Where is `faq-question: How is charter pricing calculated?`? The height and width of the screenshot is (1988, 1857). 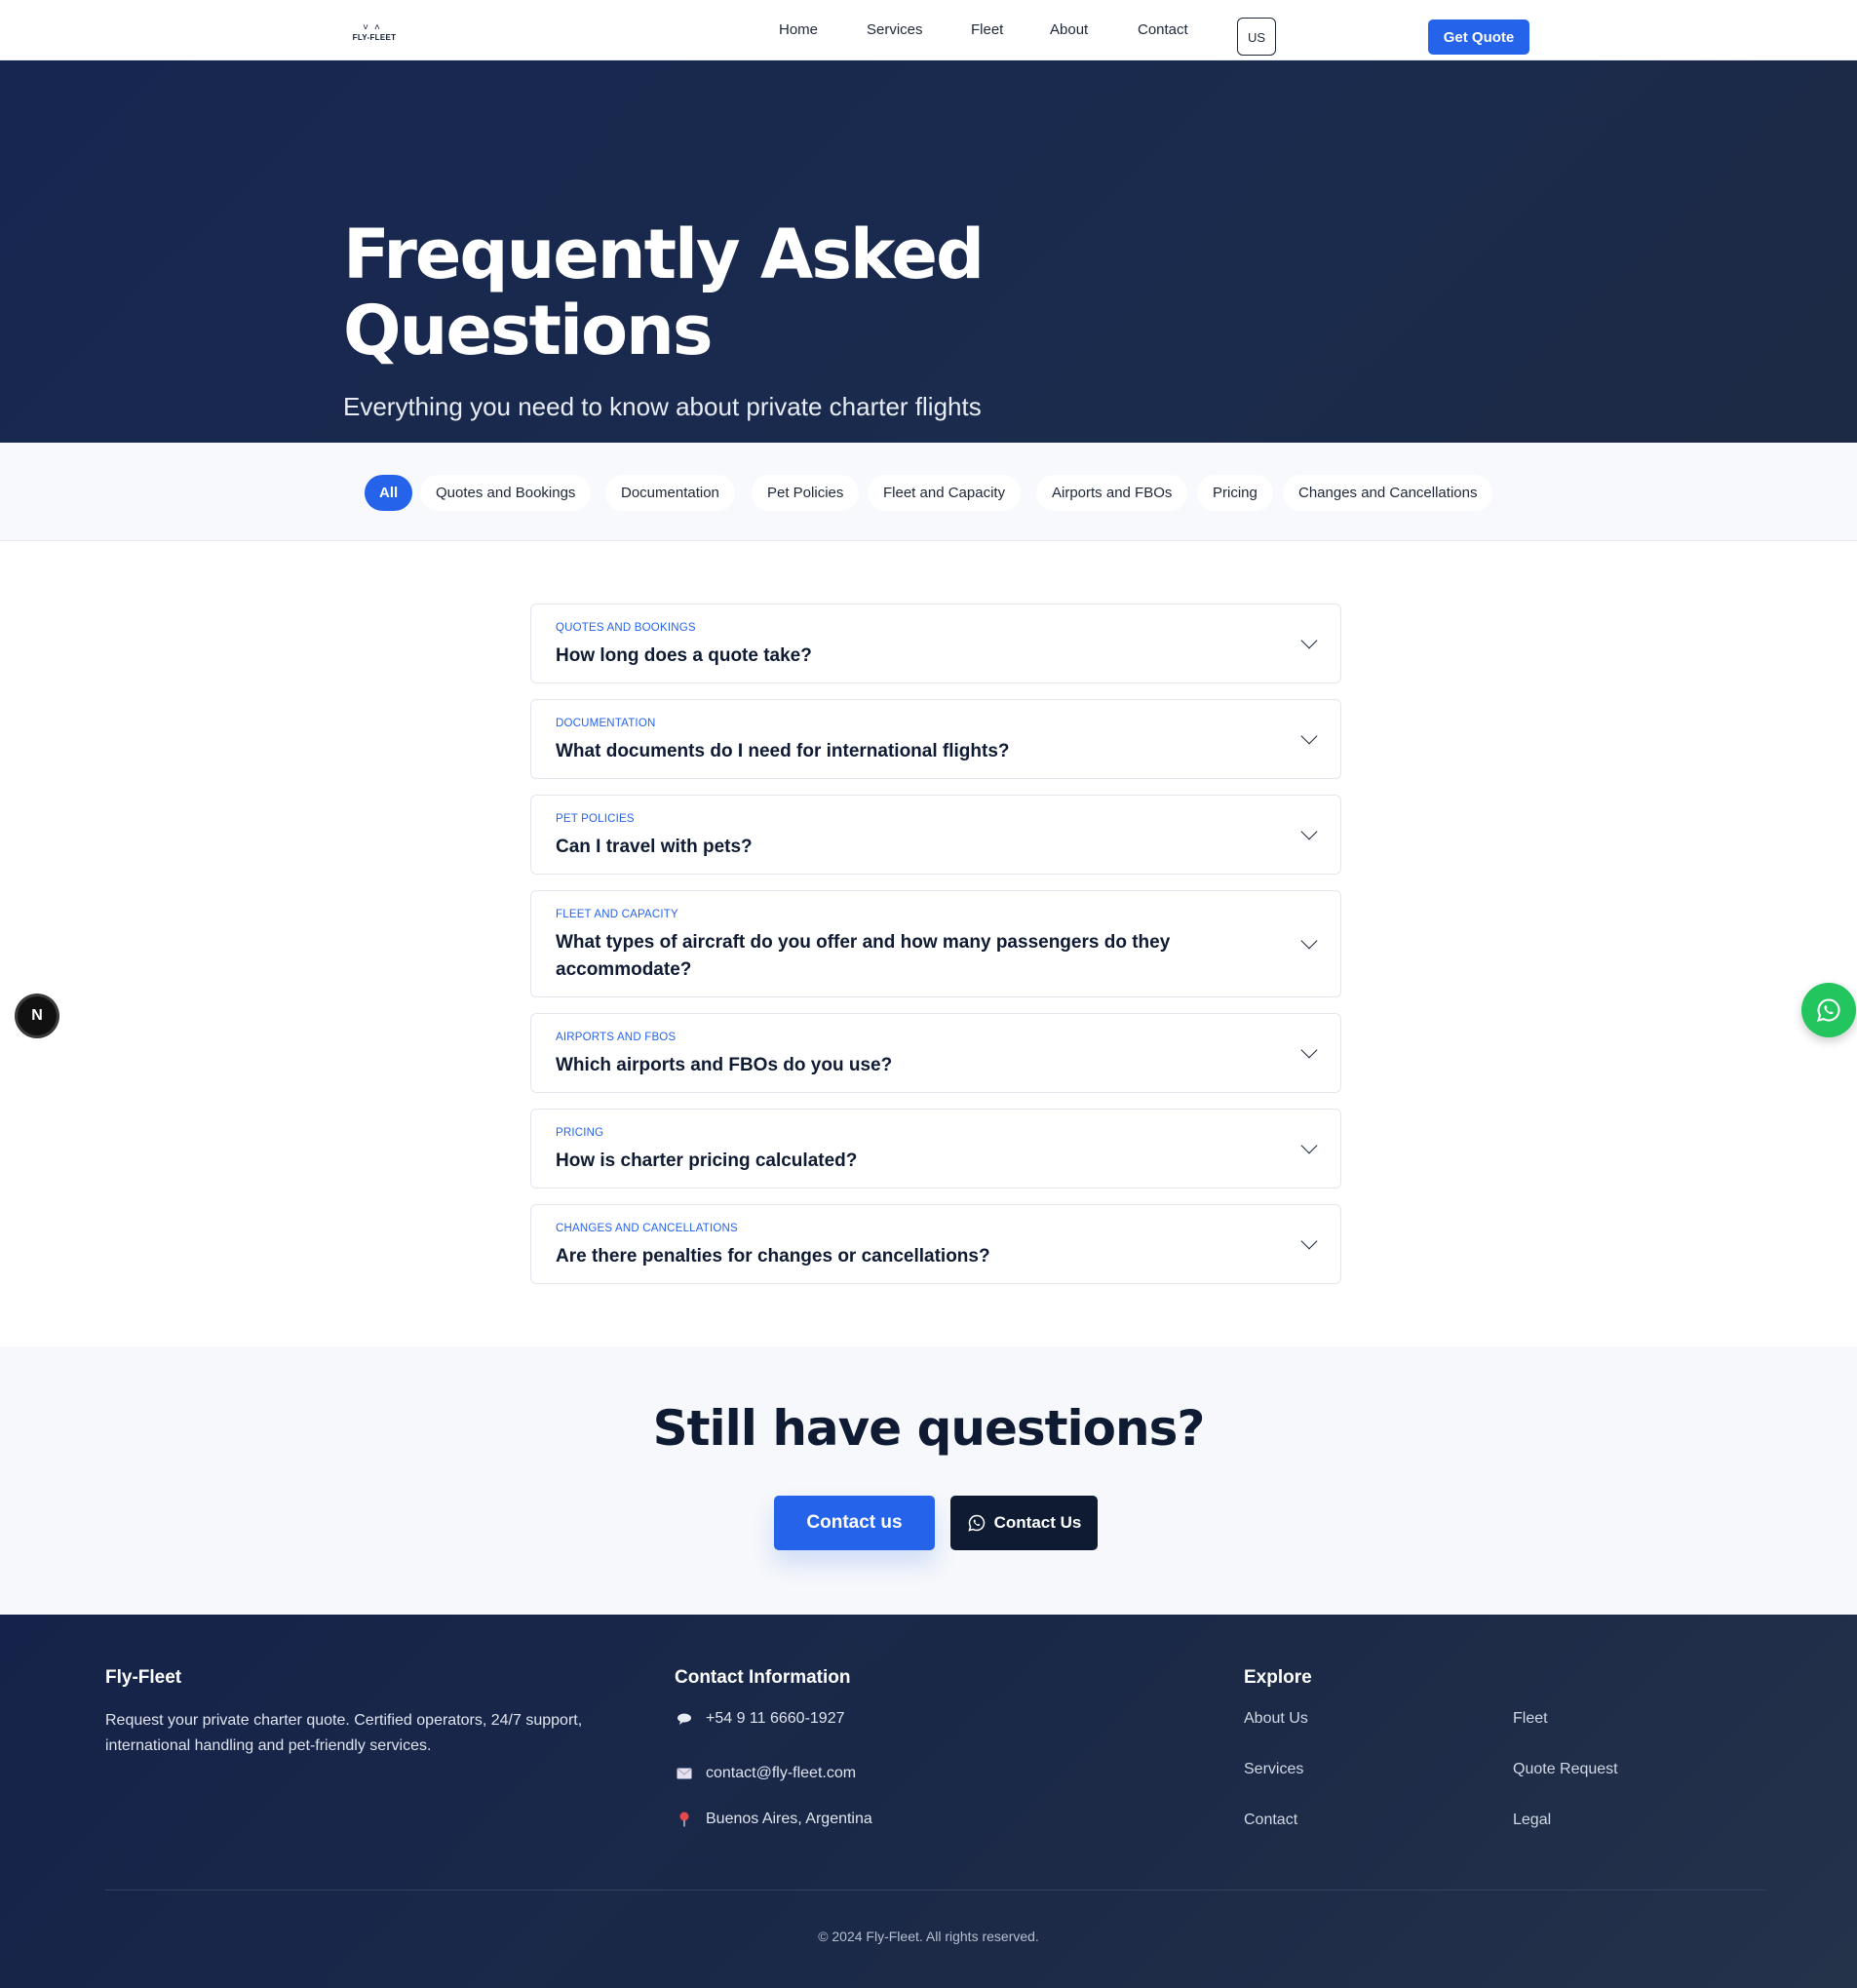 faq-question: How is charter pricing calculated? is located at coordinates (707, 1160).